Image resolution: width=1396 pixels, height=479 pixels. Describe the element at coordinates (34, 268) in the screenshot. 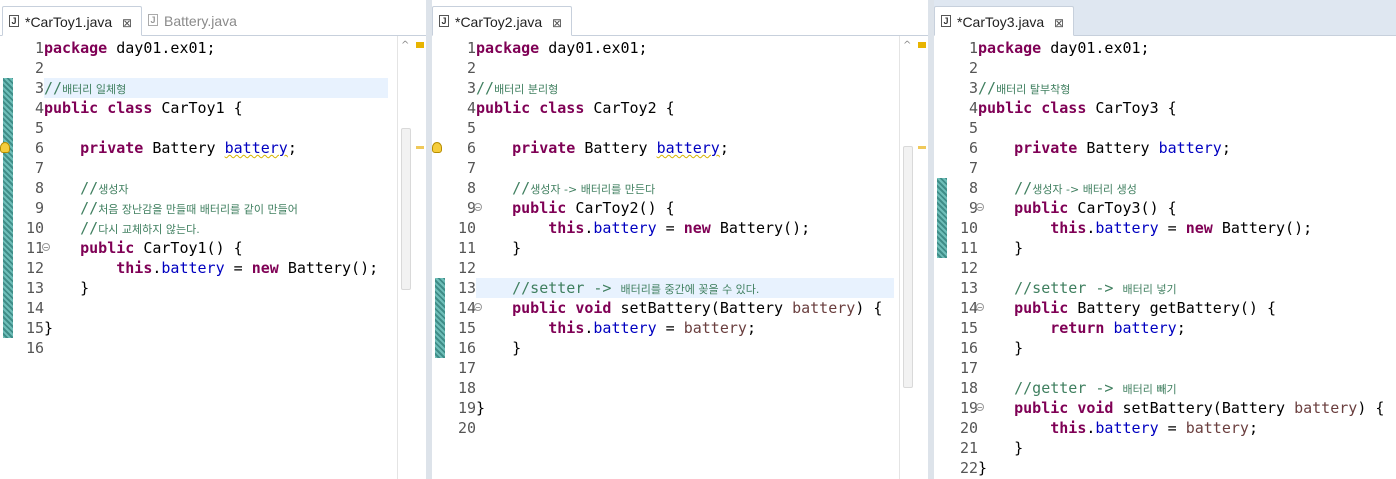

I see `line-number: 12` at that location.